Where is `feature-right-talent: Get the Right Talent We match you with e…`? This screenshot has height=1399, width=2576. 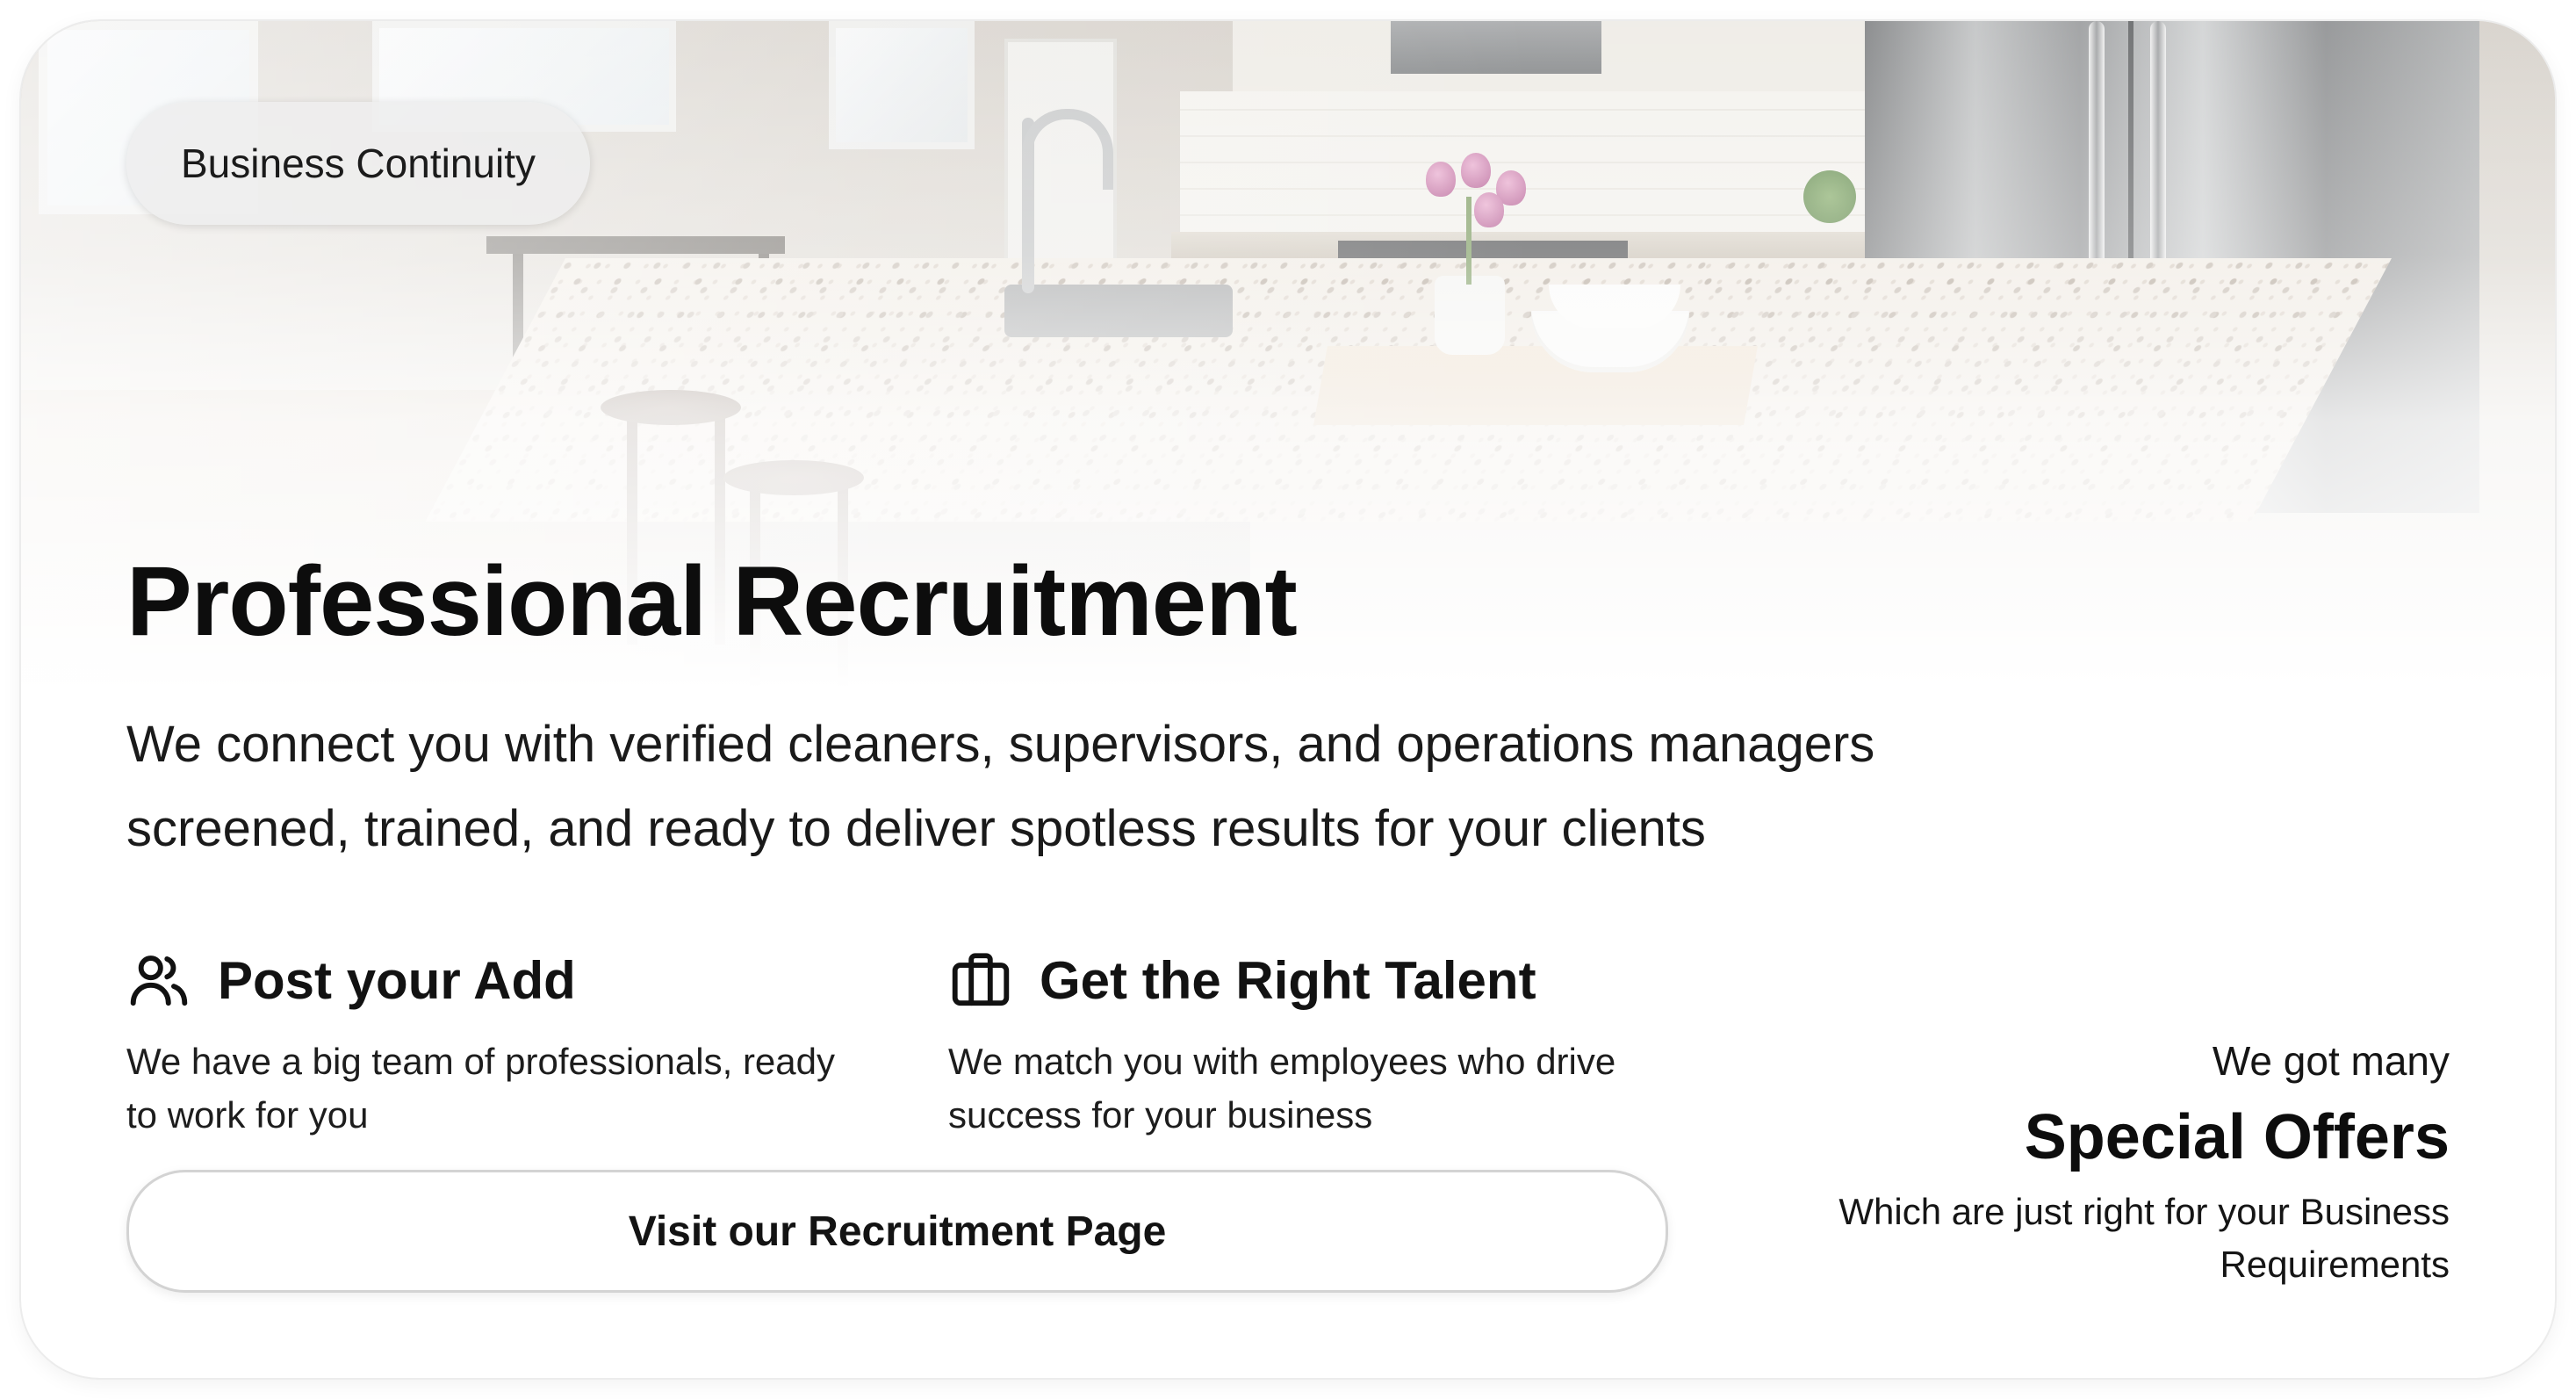 feature-right-talent: Get the Right Talent We match you with e… is located at coordinates (1308, 1043).